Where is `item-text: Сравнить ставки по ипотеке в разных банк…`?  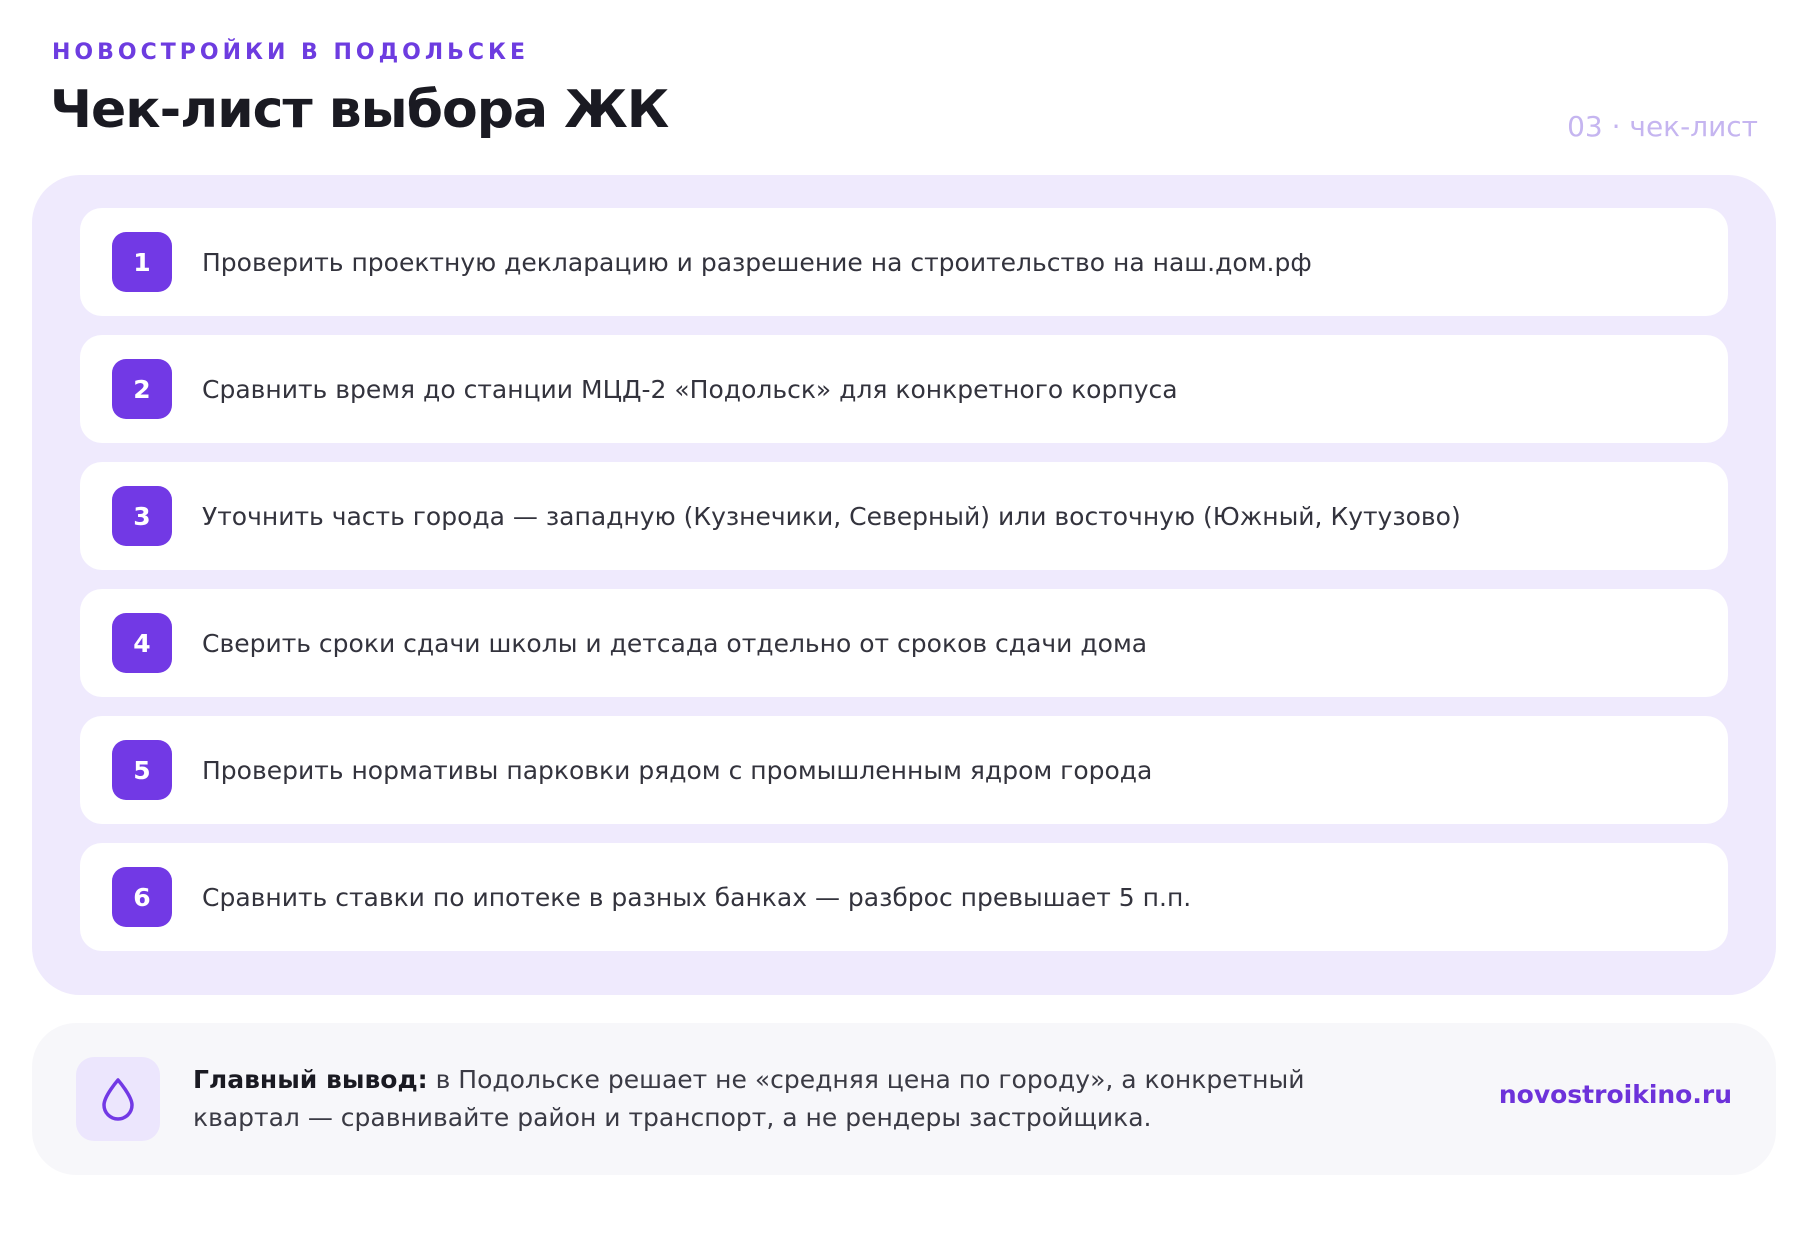
item-text: Сравнить ставки по ипотеке в разных банк… is located at coordinates (697, 897).